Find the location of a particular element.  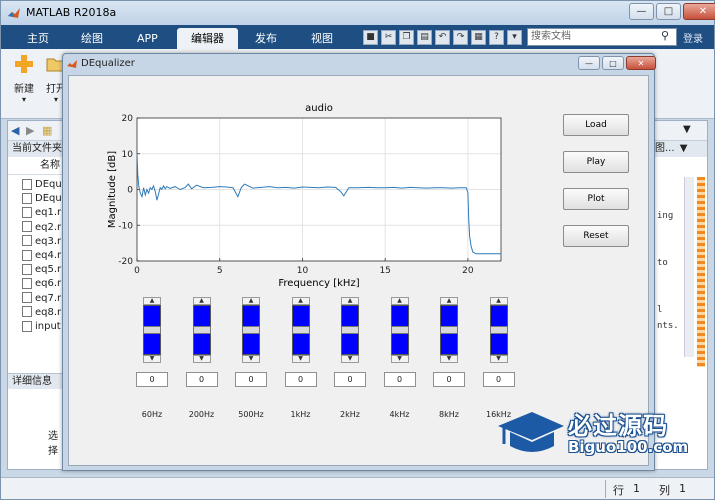

copy-icon: ❐ is located at coordinates (406, 37).